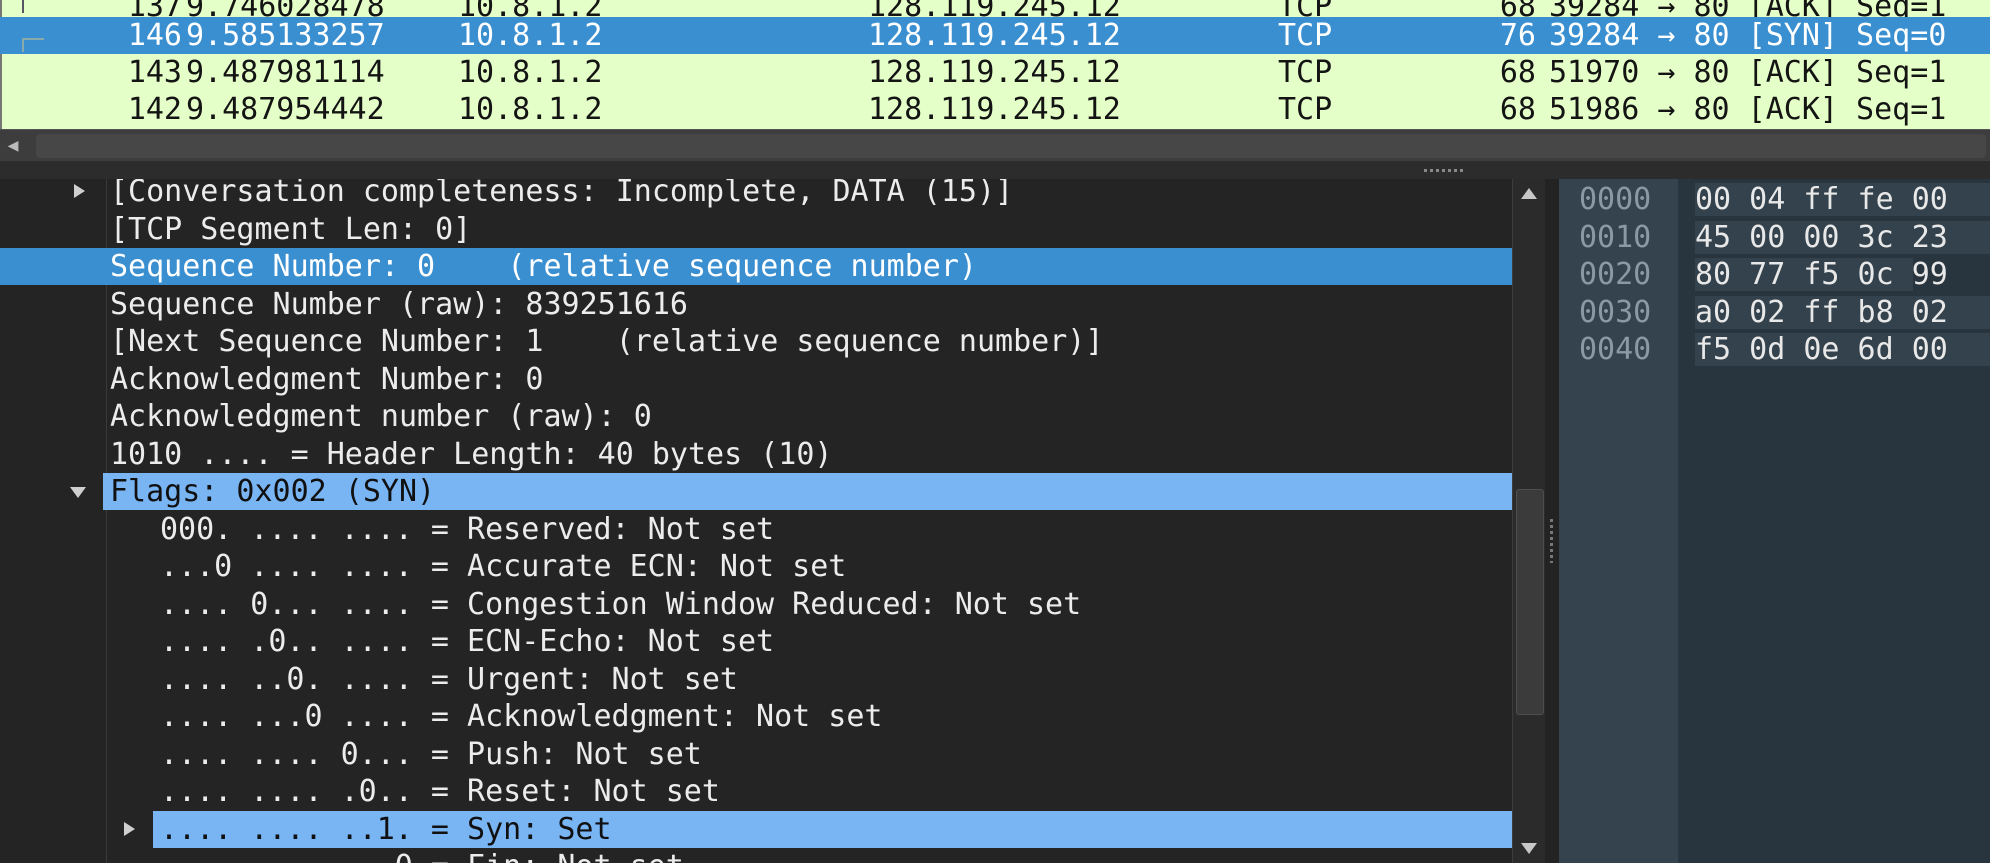 The height and width of the screenshot is (863, 1990). What do you see at coordinates (422, 855) in the screenshot?
I see `detail-tree-label: .... .... ...0 = Fin: Not set` at bounding box center [422, 855].